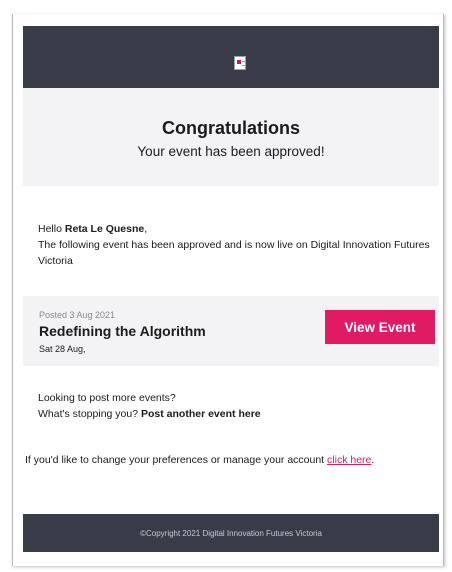 This screenshot has height=572, width=452. I want to click on post-more-prefix: What's stopping you?, so click(88, 414).